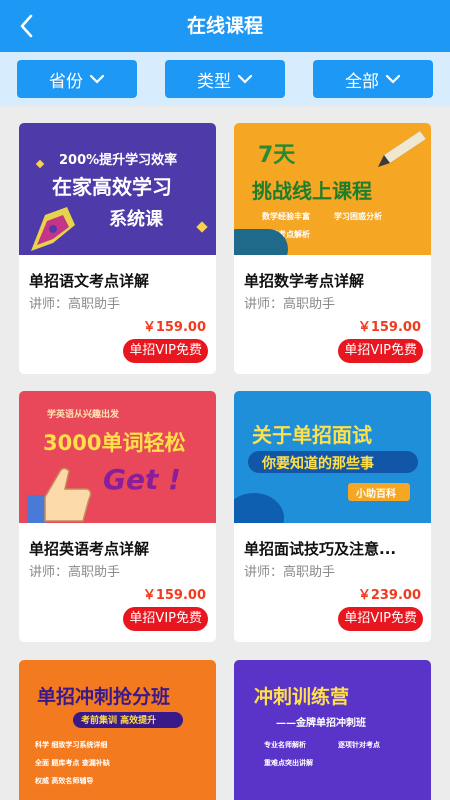 The width and height of the screenshot is (450, 800). What do you see at coordinates (142, 479) in the screenshot?
I see `thumb-text: Get !` at bounding box center [142, 479].